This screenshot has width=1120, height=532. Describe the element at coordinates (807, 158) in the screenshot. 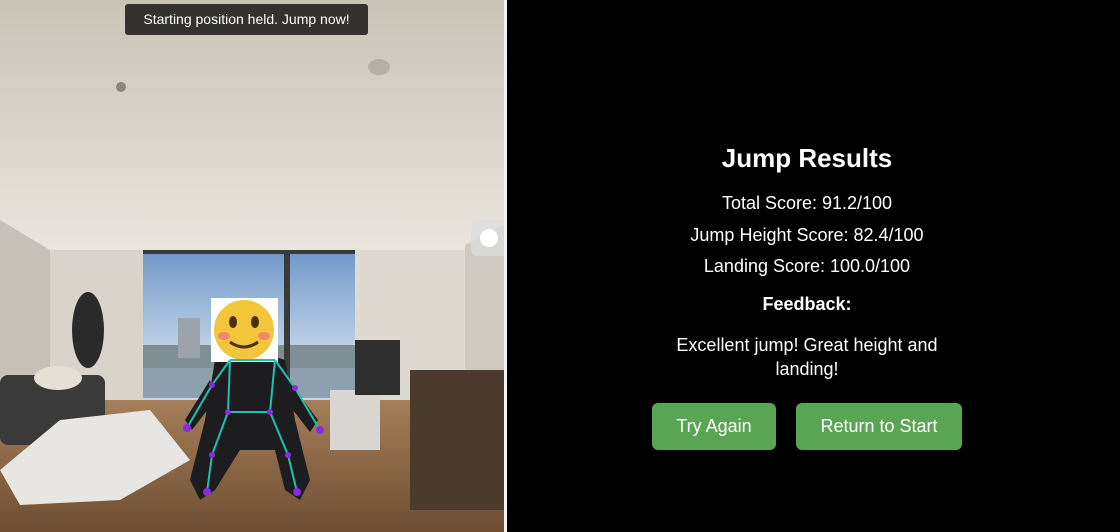

I see `results-title: Jump Results` at that location.